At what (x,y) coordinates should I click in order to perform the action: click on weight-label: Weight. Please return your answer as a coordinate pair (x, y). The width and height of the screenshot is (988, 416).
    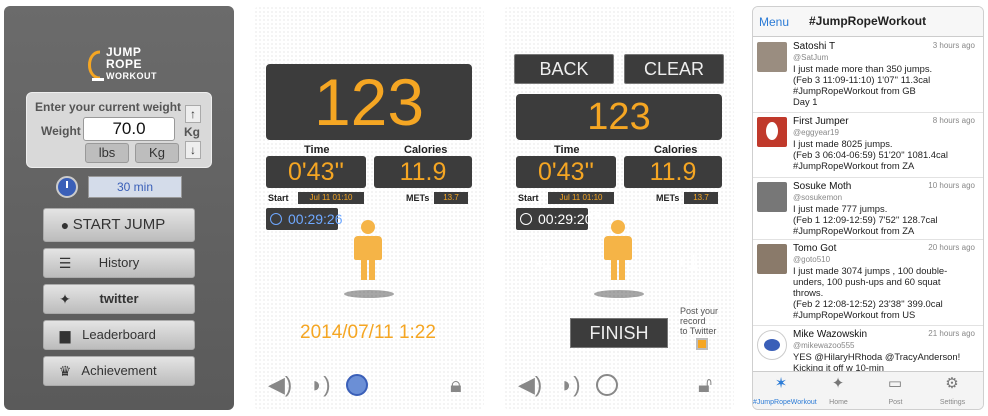
    Looking at the image, I should click on (61, 131).